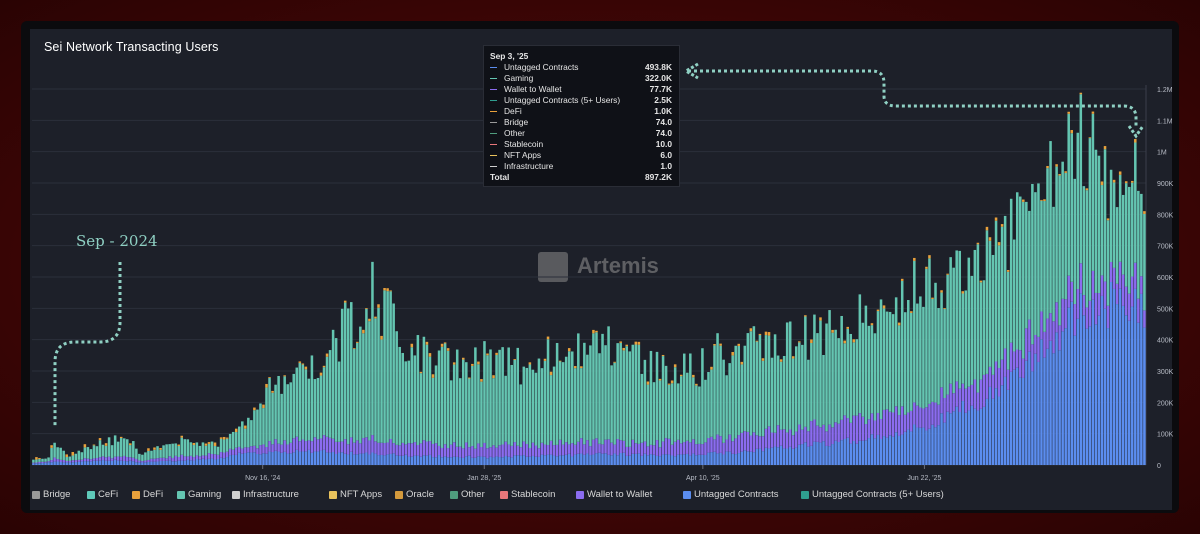  Describe the element at coordinates (533, 494) in the screenshot. I see `legend-label: Stablecoin` at that location.